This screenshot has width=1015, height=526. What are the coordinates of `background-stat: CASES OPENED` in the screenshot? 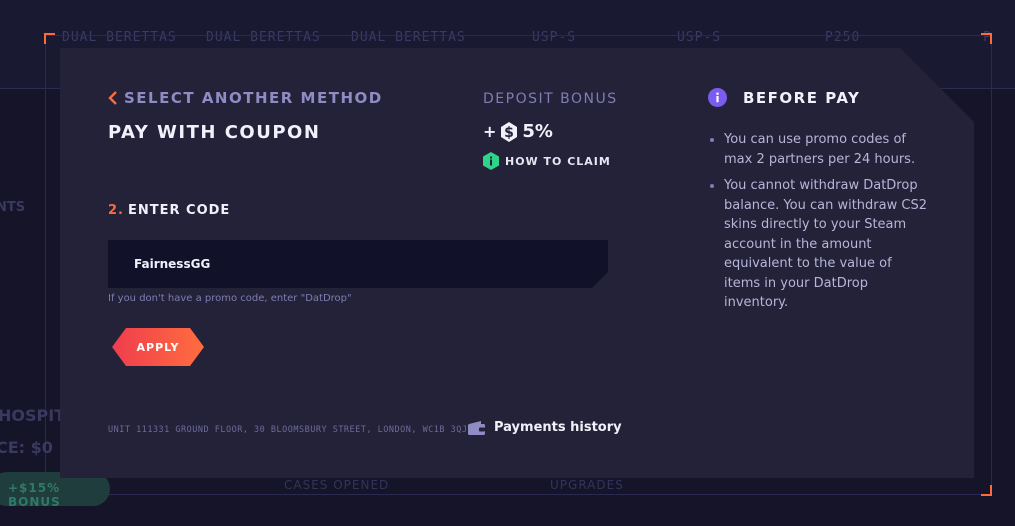 It's located at (337, 485).